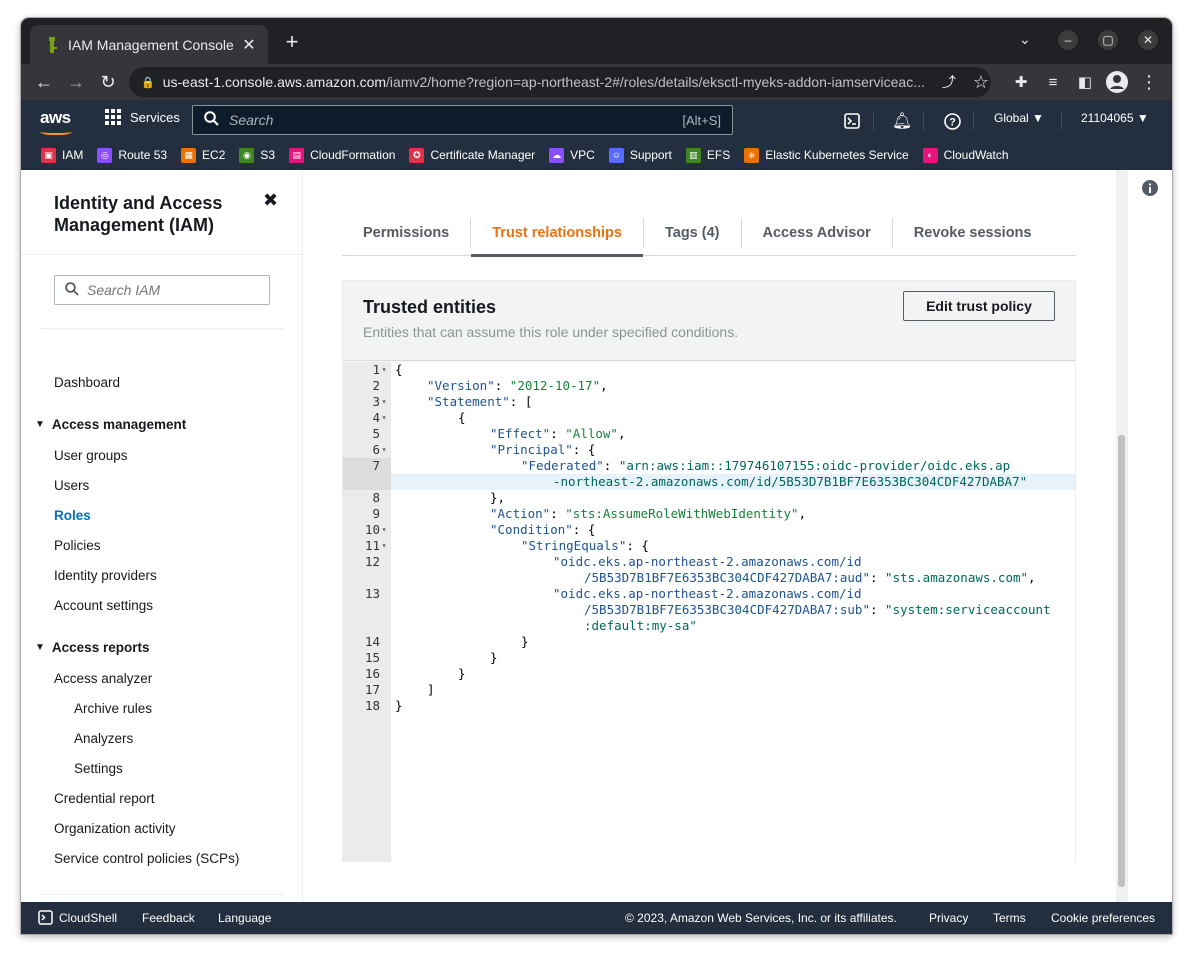 The height and width of the screenshot is (958, 1193). I want to click on side-panel-icon: ◧, so click(1085, 82).